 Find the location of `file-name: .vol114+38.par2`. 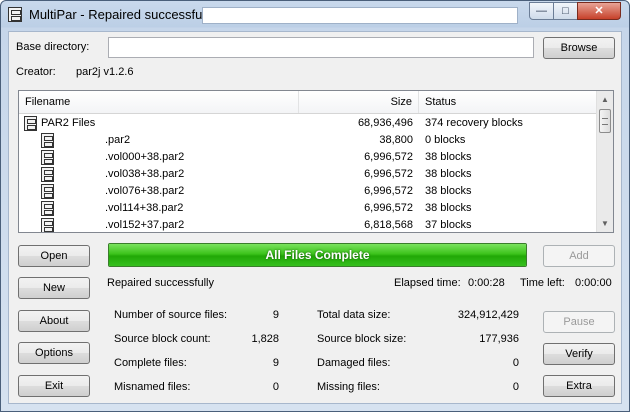

file-name: .vol114+38.par2 is located at coordinates (144, 208).